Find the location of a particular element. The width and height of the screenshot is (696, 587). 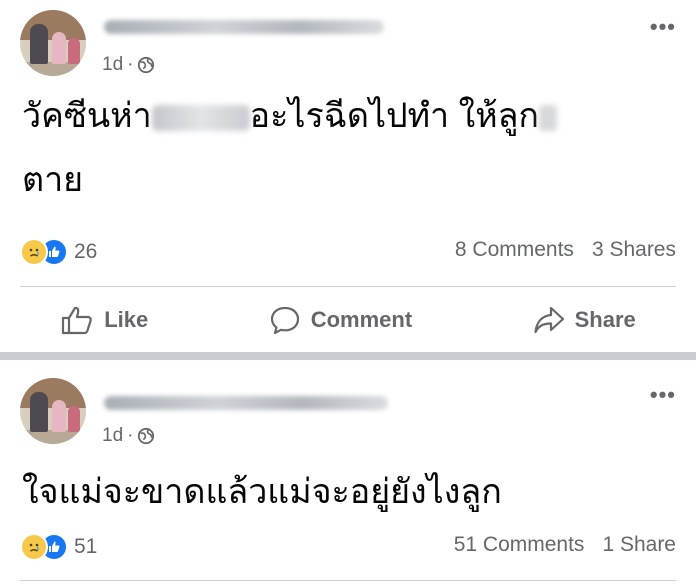

share-label: Share is located at coordinates (605, 319).